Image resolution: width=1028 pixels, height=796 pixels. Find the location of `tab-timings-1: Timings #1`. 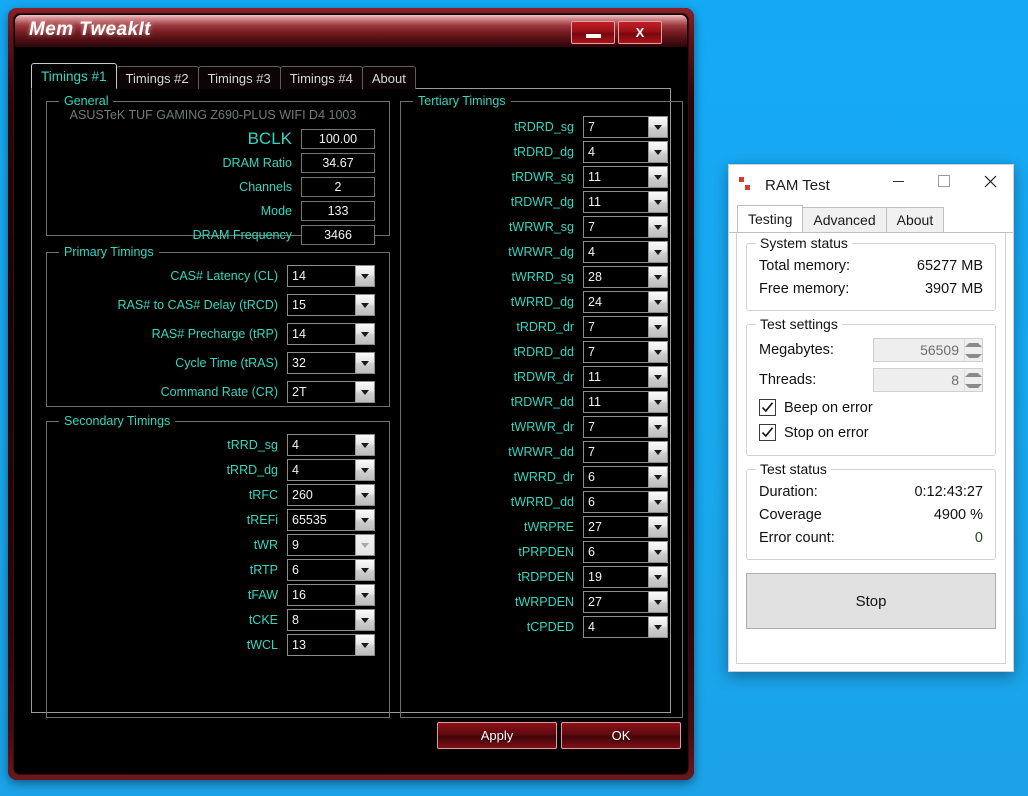

tab-timings-1: Timings #1 is located at coordinates (74, 76).